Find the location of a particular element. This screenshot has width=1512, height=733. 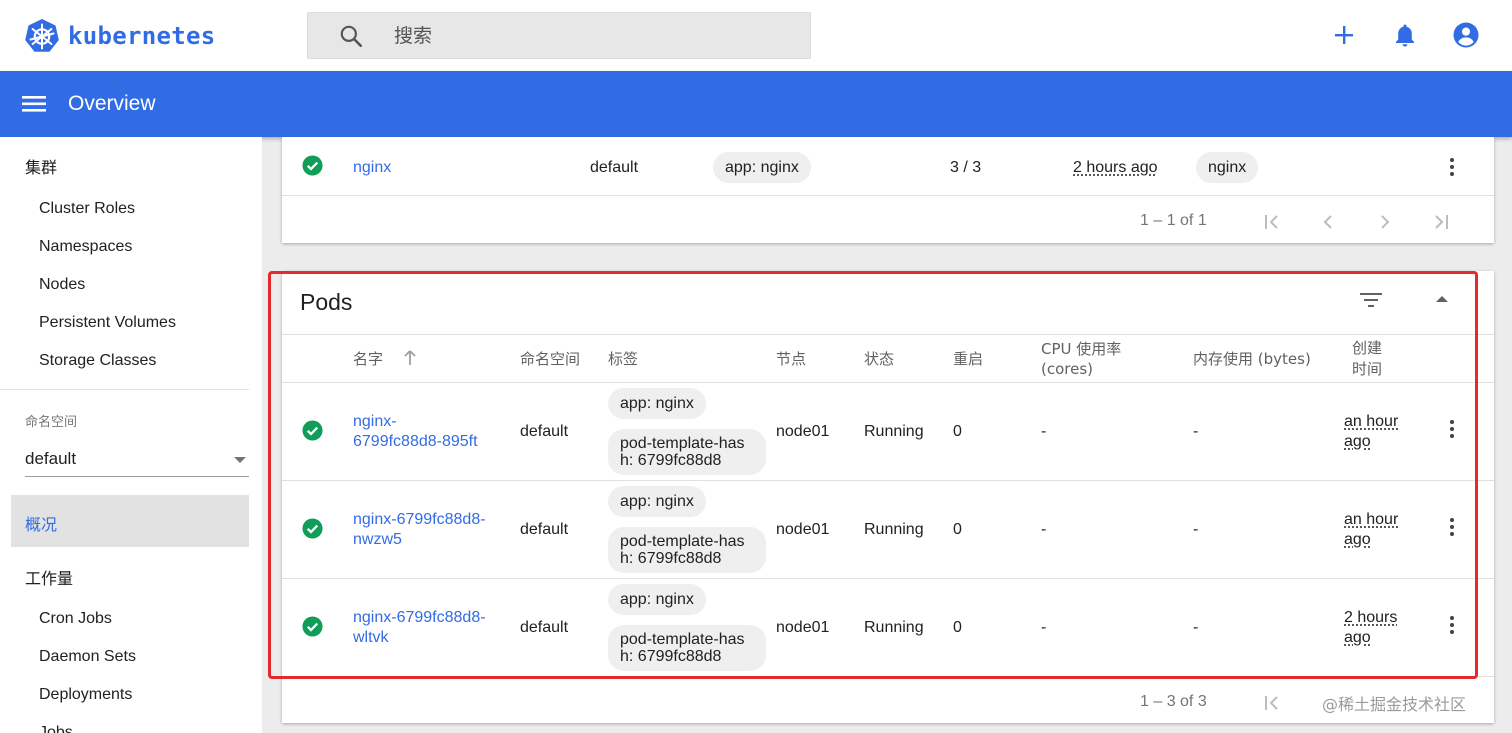

top-actions is located at coordinates (1420, 35).